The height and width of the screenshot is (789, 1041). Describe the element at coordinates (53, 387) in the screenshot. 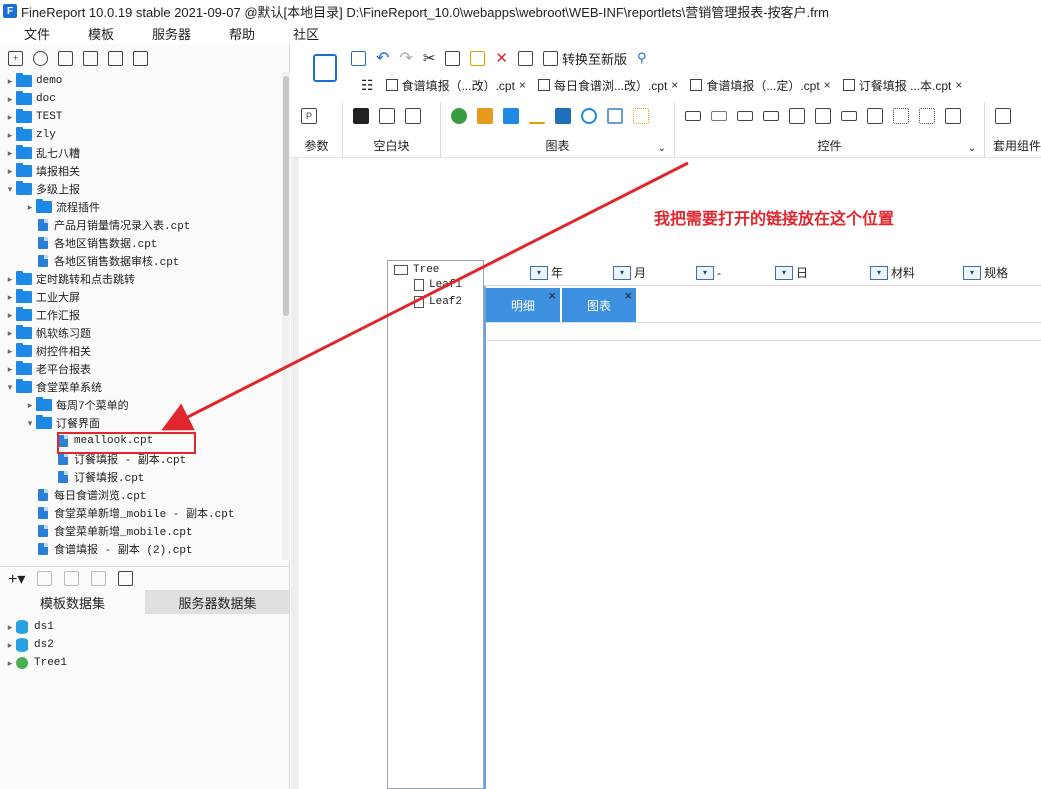

I see `tree-folder: ▾ 食堂菜单系统` at that location.